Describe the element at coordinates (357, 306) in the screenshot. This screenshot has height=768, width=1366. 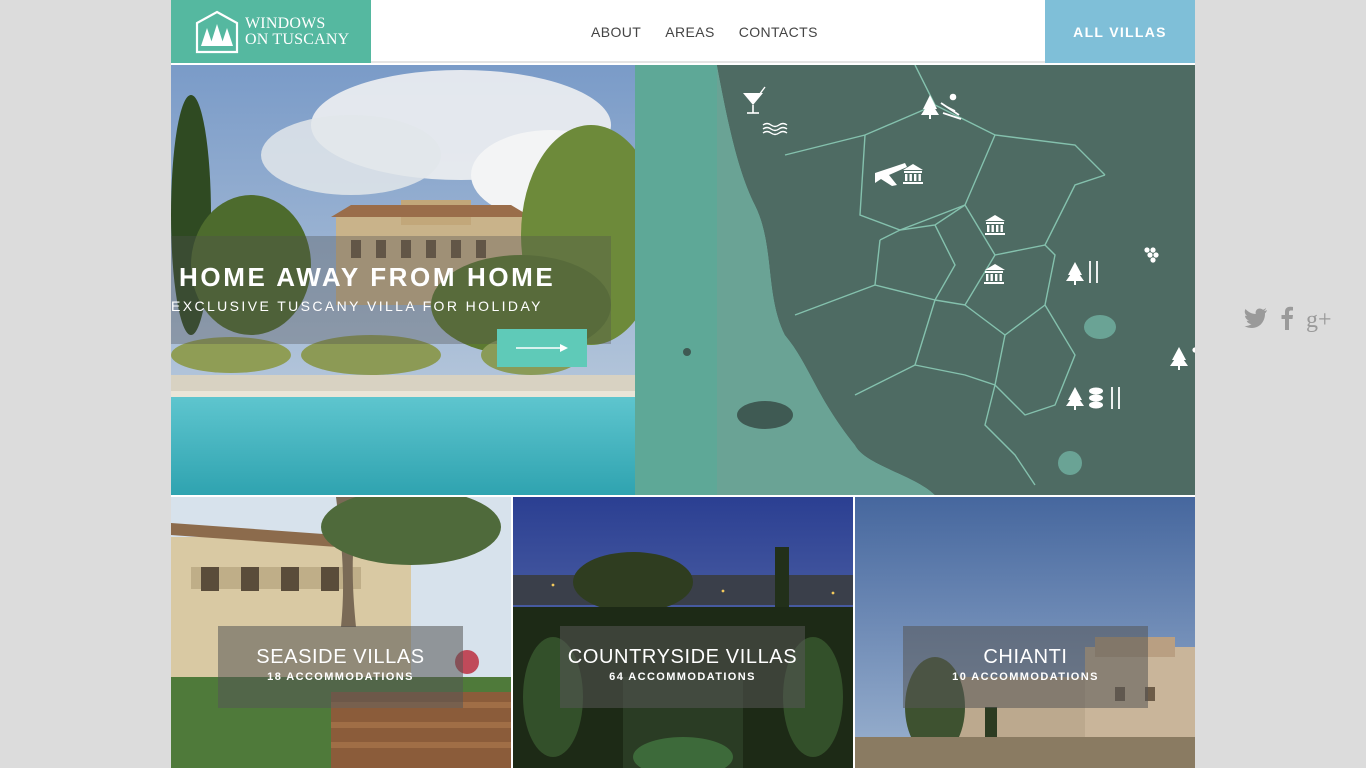
I see `hero-subtitle: EXCLUSIVE TUSCANY VILLA FOR HOLIDAY` at that location.